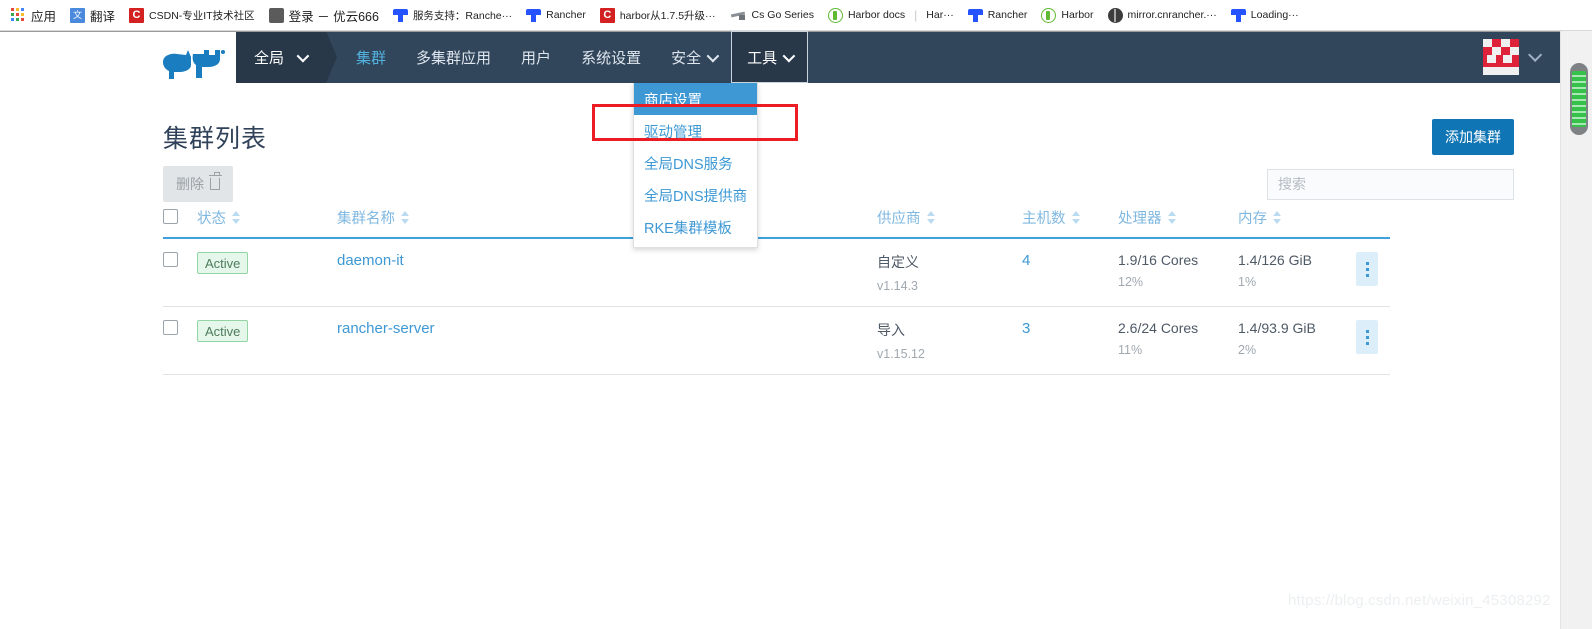  I want to click on bookmark-csdn: C CSDN-专业IT技术社区, so click(192, 15).